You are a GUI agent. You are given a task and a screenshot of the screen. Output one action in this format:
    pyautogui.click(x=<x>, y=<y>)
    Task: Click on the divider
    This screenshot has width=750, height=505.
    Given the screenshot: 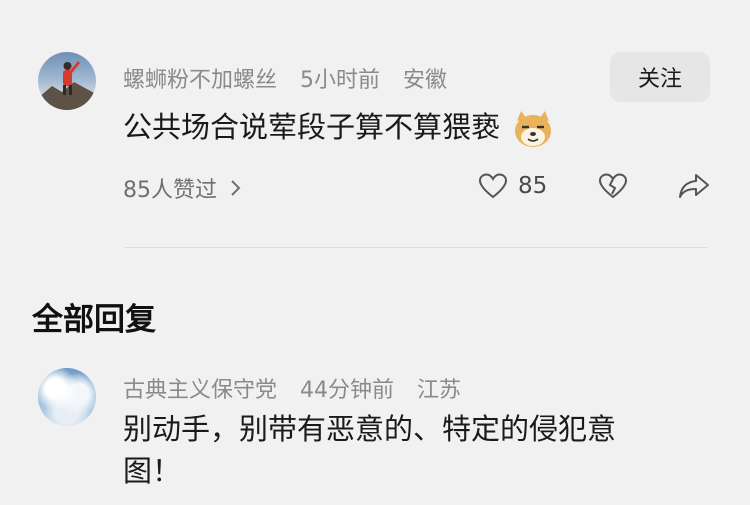 What is the action you would take?
    pyautogui.click(x=416, y=247)
    